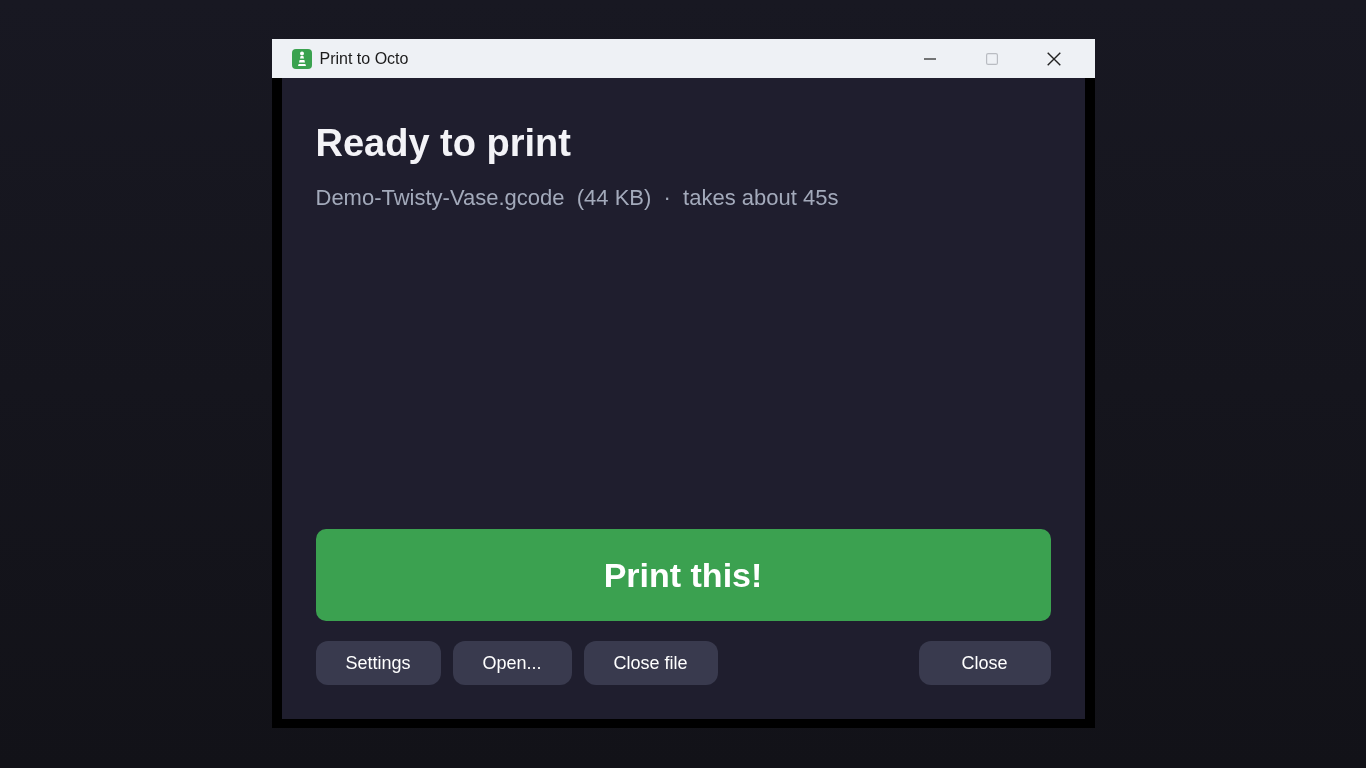 The image size is (1366, 768). I want to click on minimize-icon, so click(929, 58).